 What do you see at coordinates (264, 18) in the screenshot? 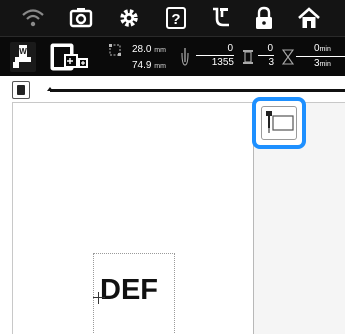
I see `lock-icon` at bounding box center [264, 18].